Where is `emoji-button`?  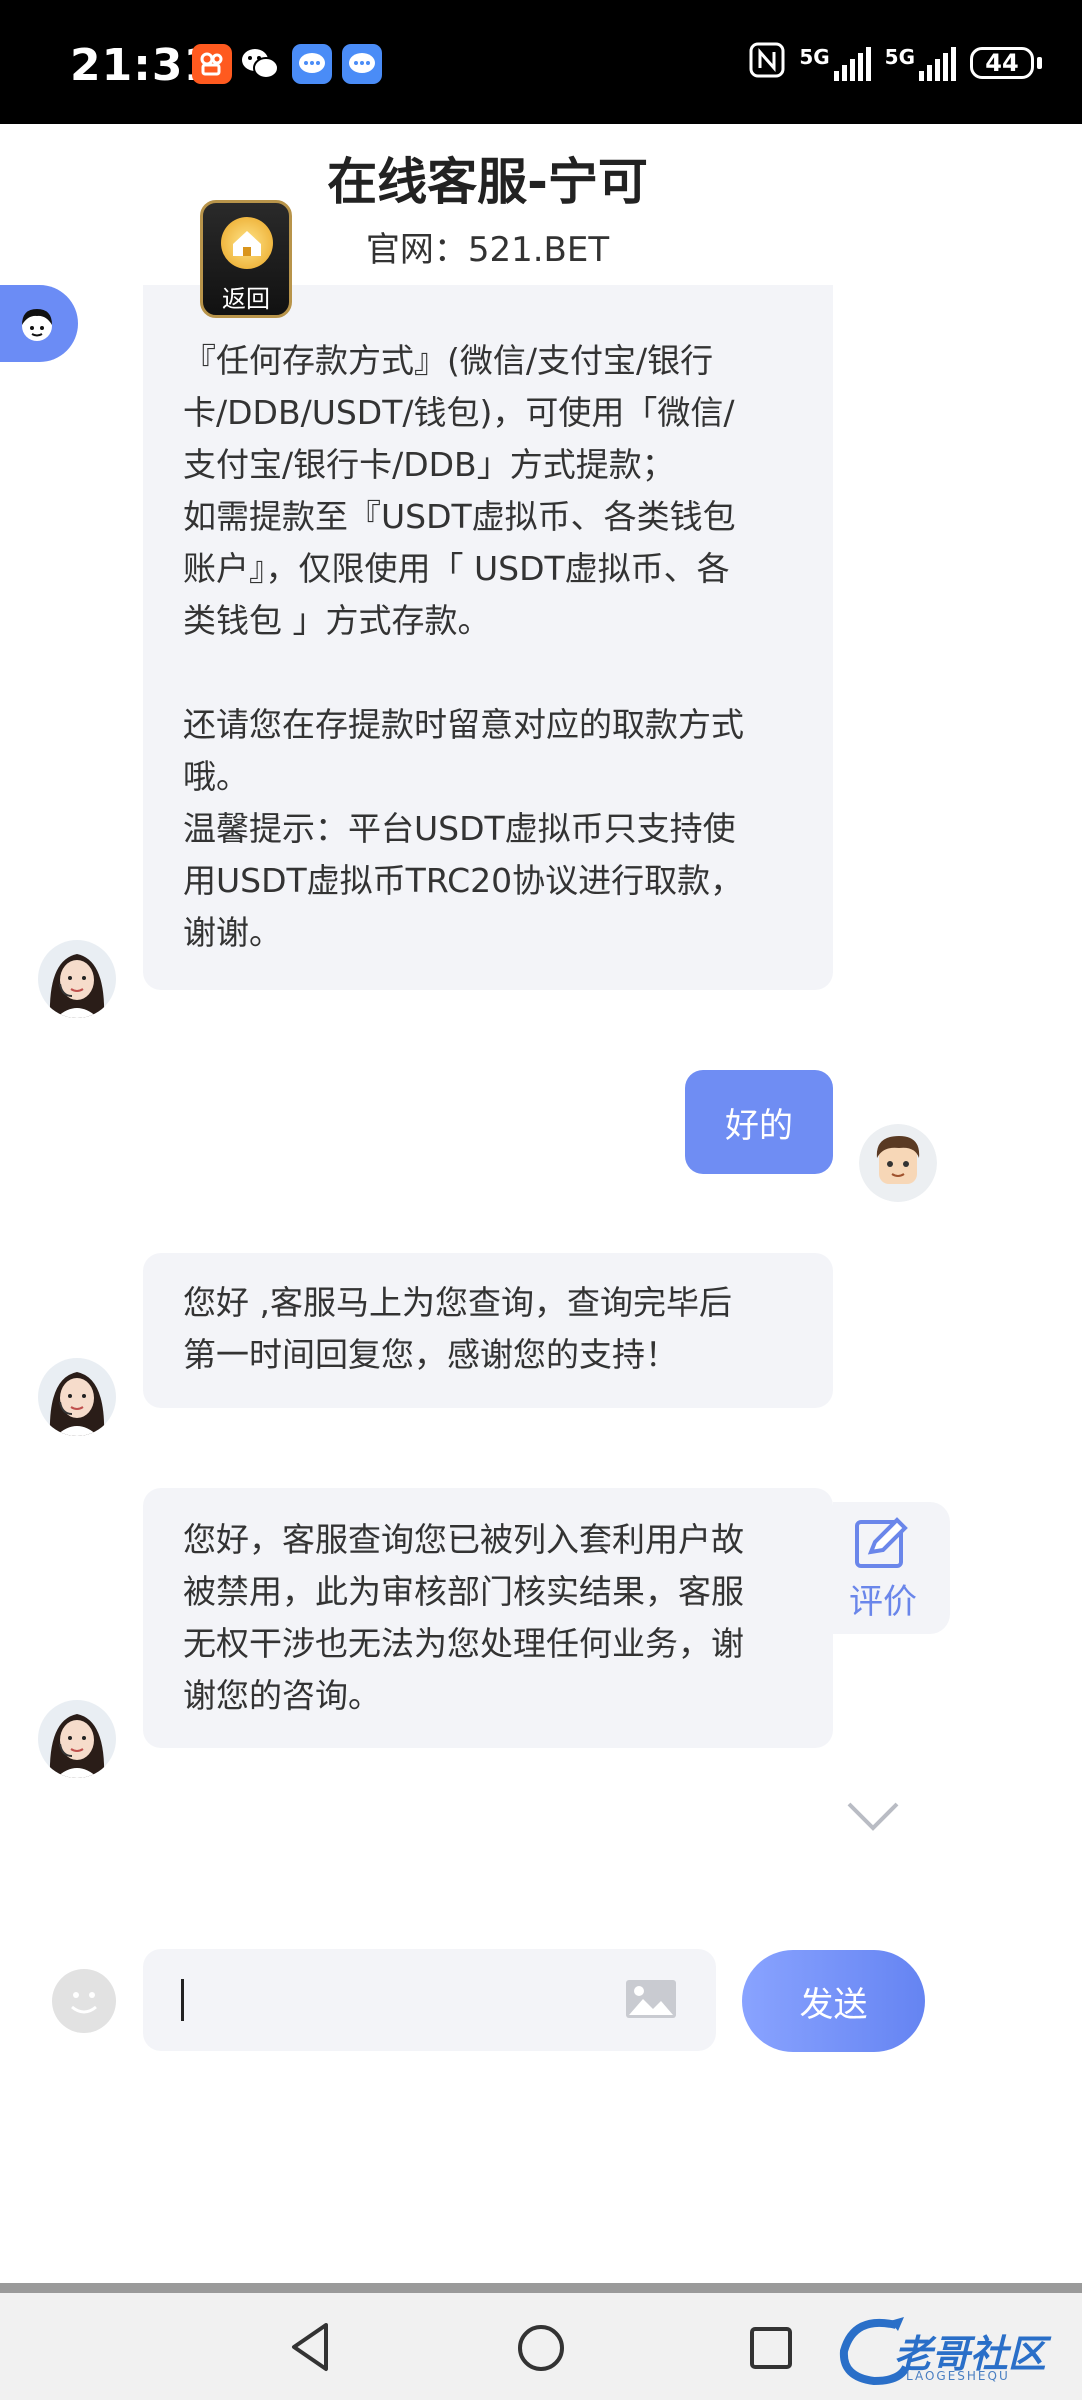 emoji-button is located at coordinates (84, 2001).